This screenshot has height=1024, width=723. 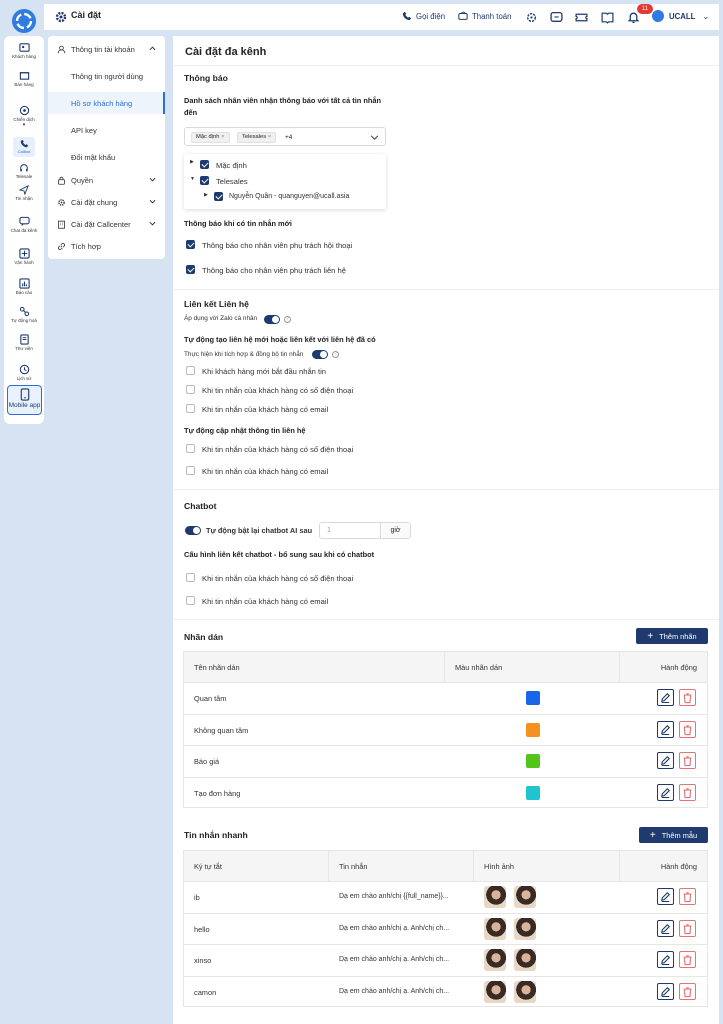 What do you see at coordinates (24, 342) in the screenshot?
I see `rail-item-library: Thư viện` at bounding box center [24, 342].